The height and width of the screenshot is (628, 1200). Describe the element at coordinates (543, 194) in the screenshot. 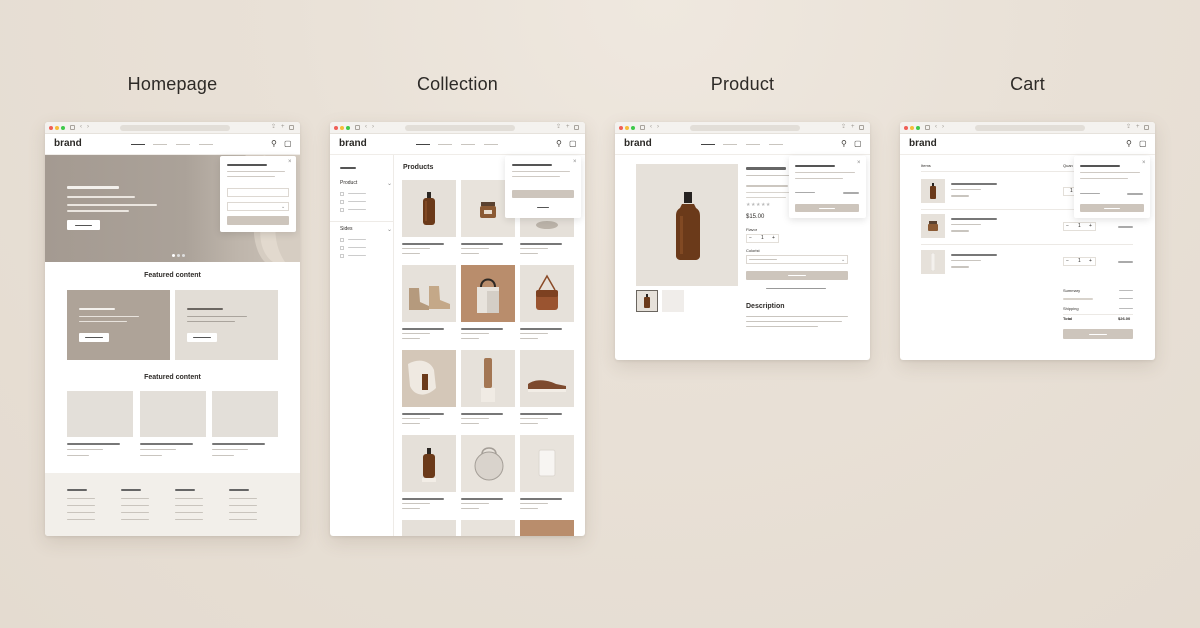

I see `add-button` at that location.